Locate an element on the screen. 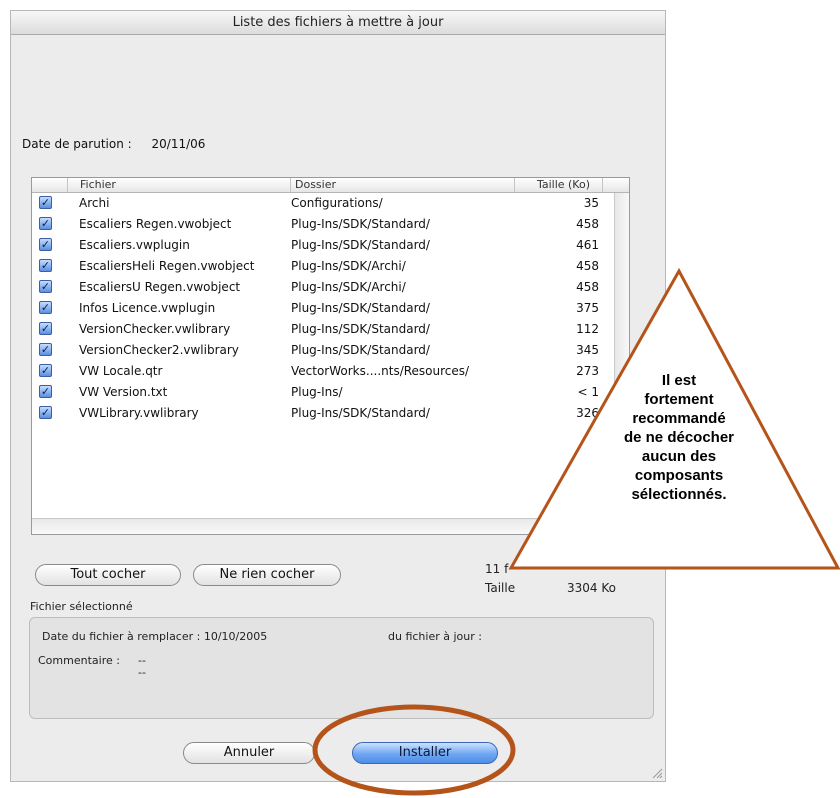 The height and width of the screenshot is (798, 840). date-to-replace: Date du fichier à remplacer : 10/10/2005 is located at coordinates (155, 636).